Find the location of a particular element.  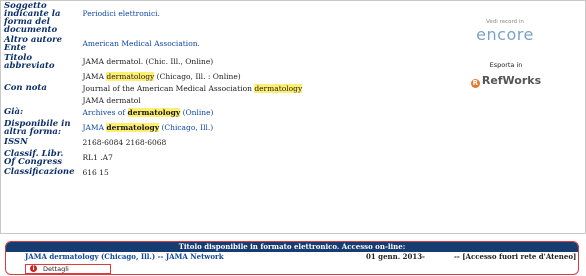

coverage-date: 01 genn. 2013- is located at coordinates (395, 256).